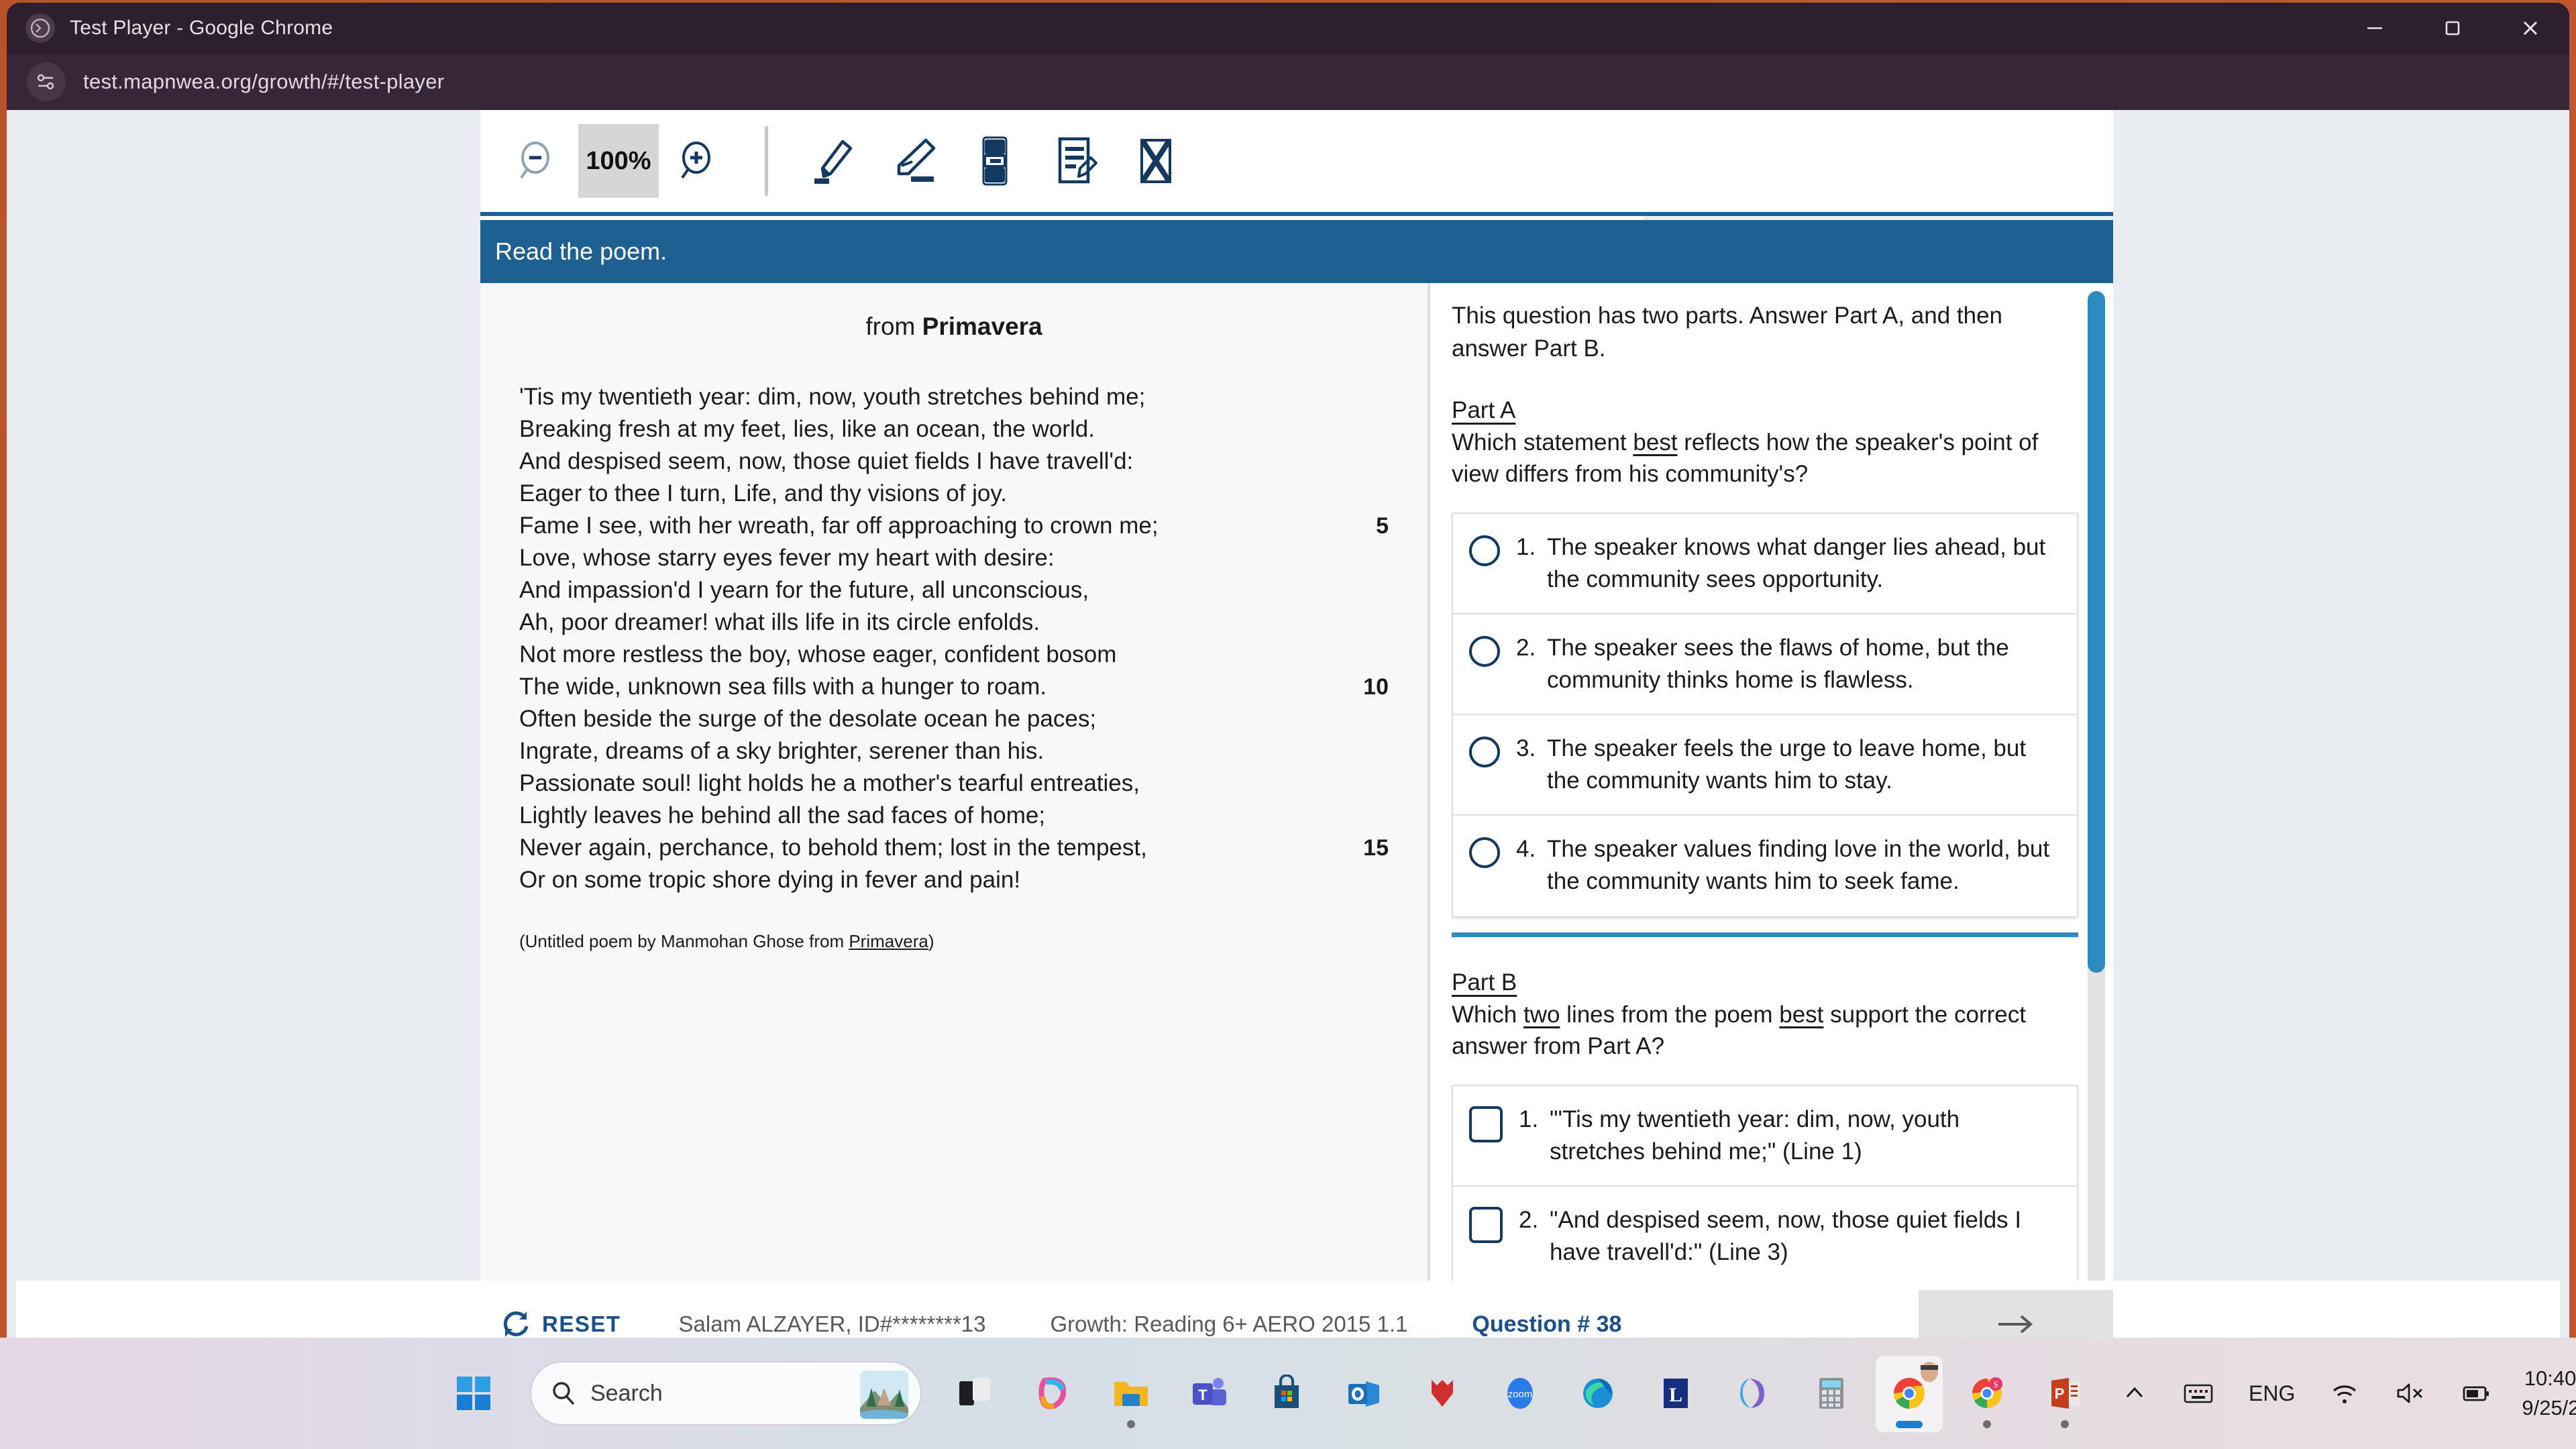 This screenshot has height=1449, width=2576. Describe the element at coordinates (2344, 1393) in the screenshot. I see `wifi-button` at that location.